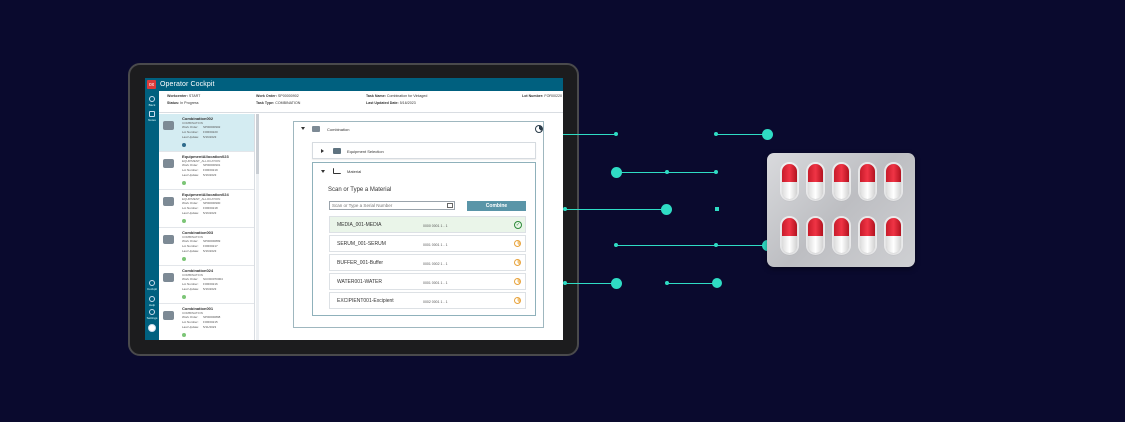 This screenshot has width=1125, height=422. I want to click on worklist-item-work-order: Work Order: SP00000902, so click(201, 127).